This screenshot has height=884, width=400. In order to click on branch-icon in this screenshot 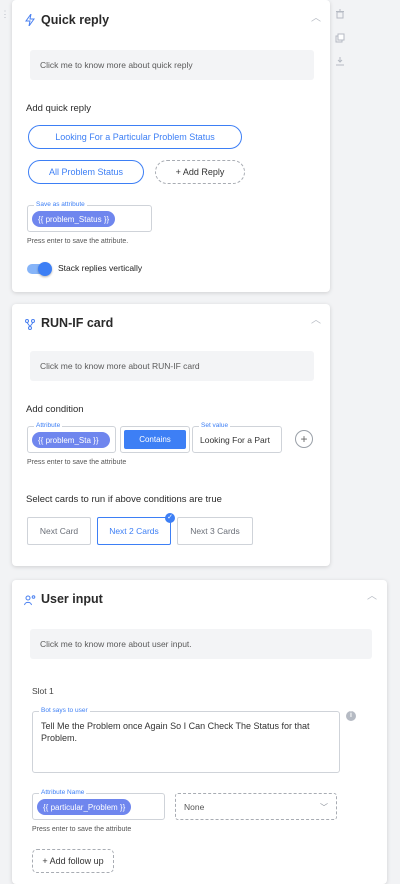, I will do `click(30, 324)`.